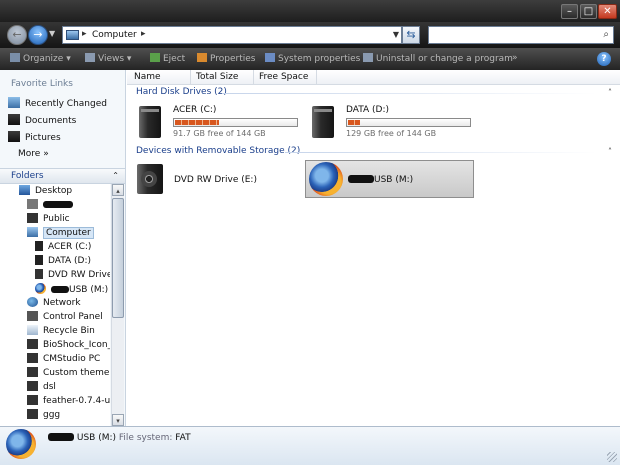  I want to click on favorite-links-heading: Favorite Links, so click(42, 84).